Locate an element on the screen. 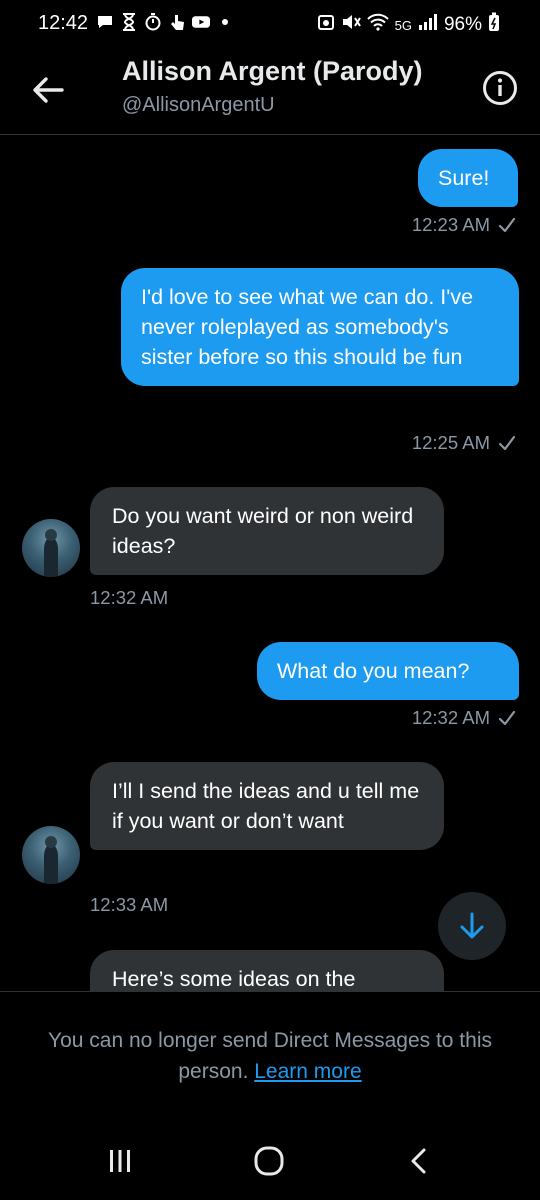 The image size is (540, 1200). outgoing-message-bubble: What do you mean? is located at coordinates (388, 671).